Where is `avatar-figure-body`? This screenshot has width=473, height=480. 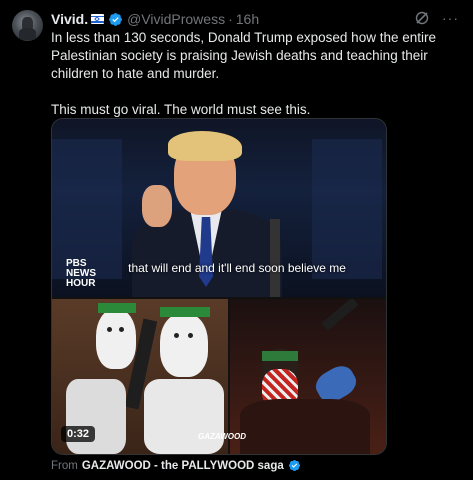
avatar-figure-body is located at coordinates (27, 34).